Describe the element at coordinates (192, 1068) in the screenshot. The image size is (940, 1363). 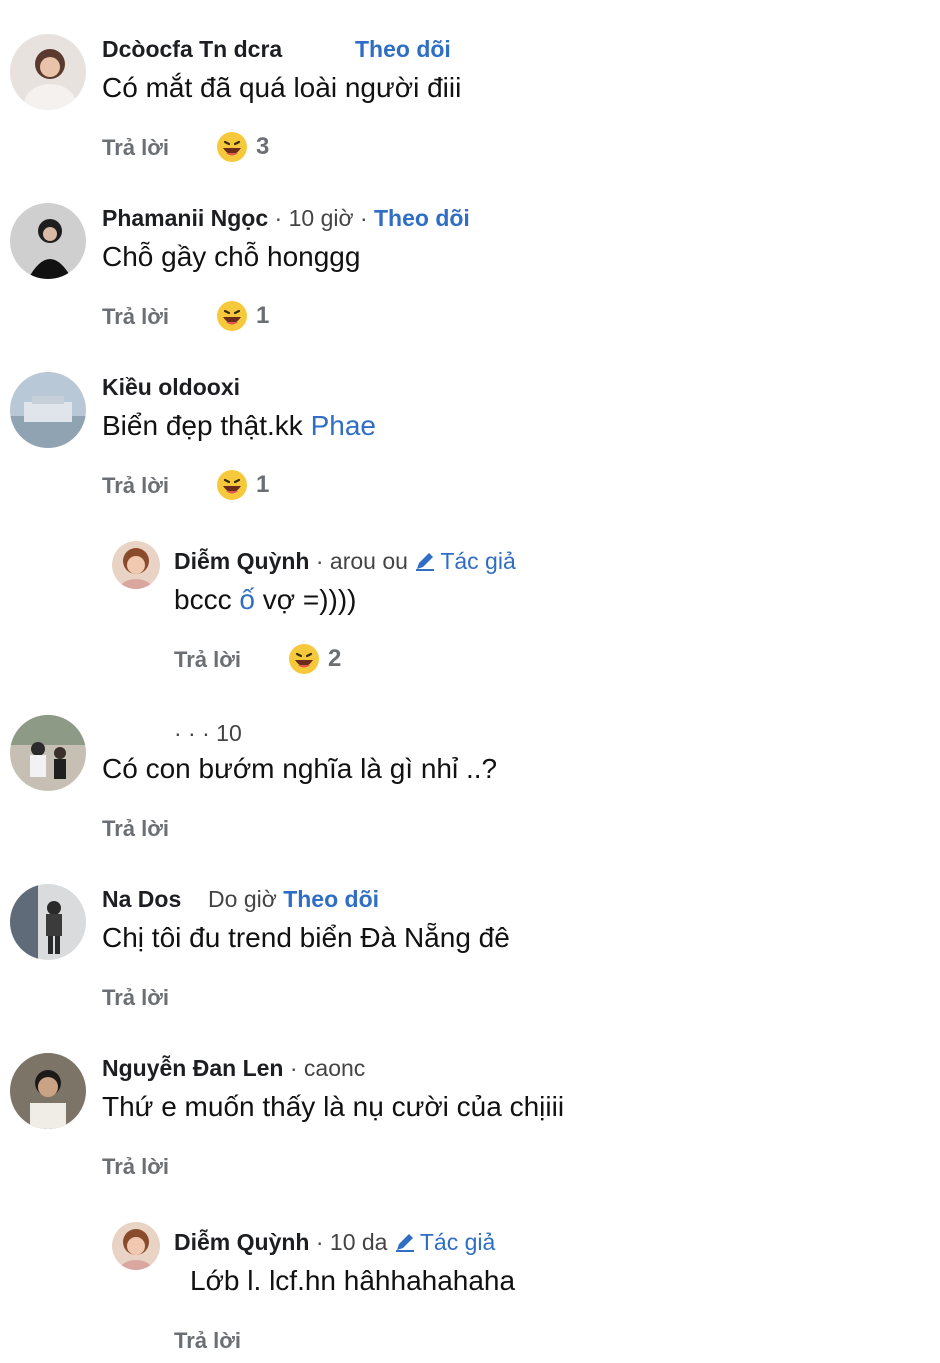
I see `commenter-name: Nguyễn Đan Len` at that location.